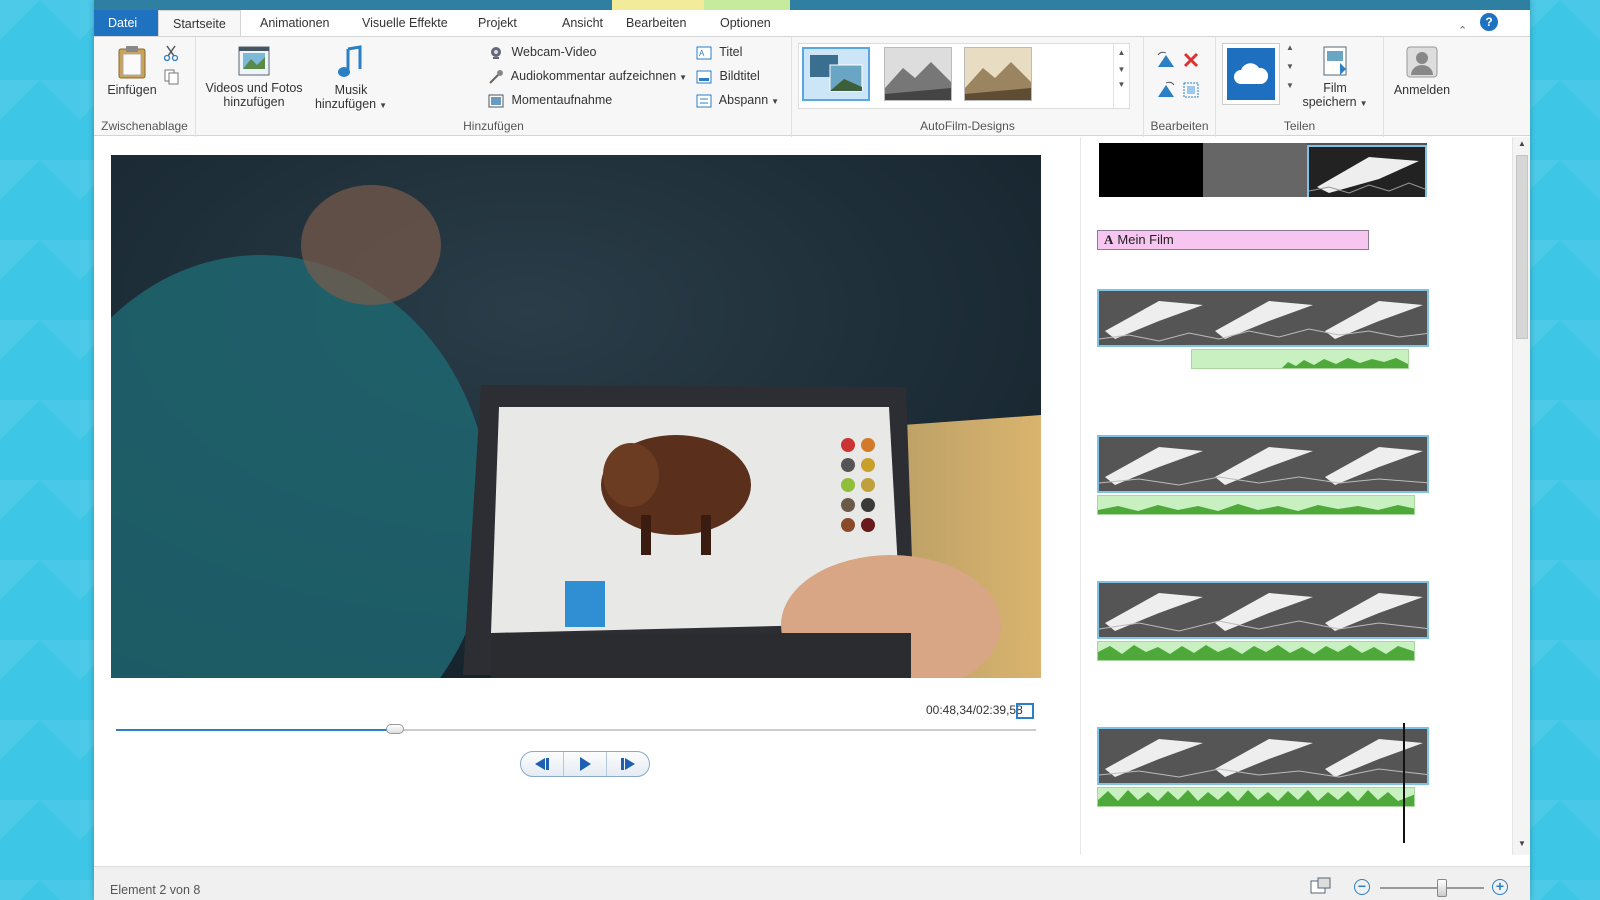 Image resolution: width=1600 pixels, height=900 pixels. What do you see at coordinates (1321, 887) in the screenshot?
I see `thumbnail-size-icon` at bounding box center [1321, 887].